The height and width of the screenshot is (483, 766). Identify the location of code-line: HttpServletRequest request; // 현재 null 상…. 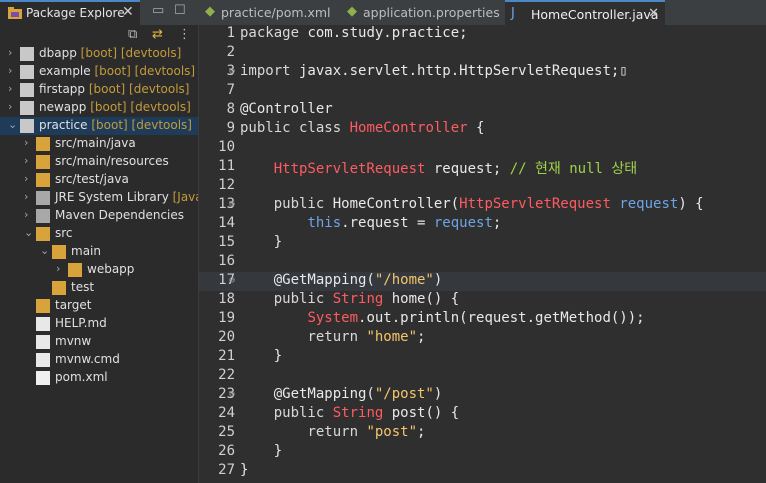
(455, 169).